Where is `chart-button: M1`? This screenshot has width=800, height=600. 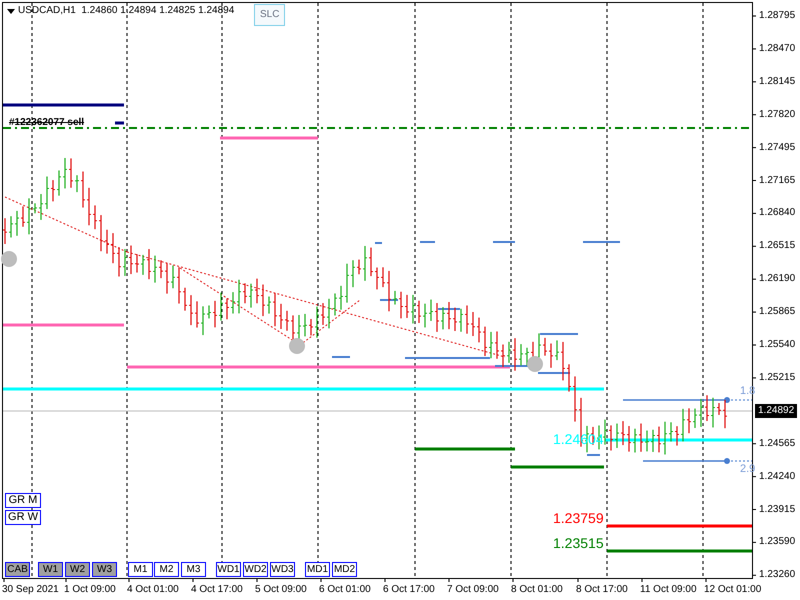
chart-button: M1 is located at coordinates (140, 569).